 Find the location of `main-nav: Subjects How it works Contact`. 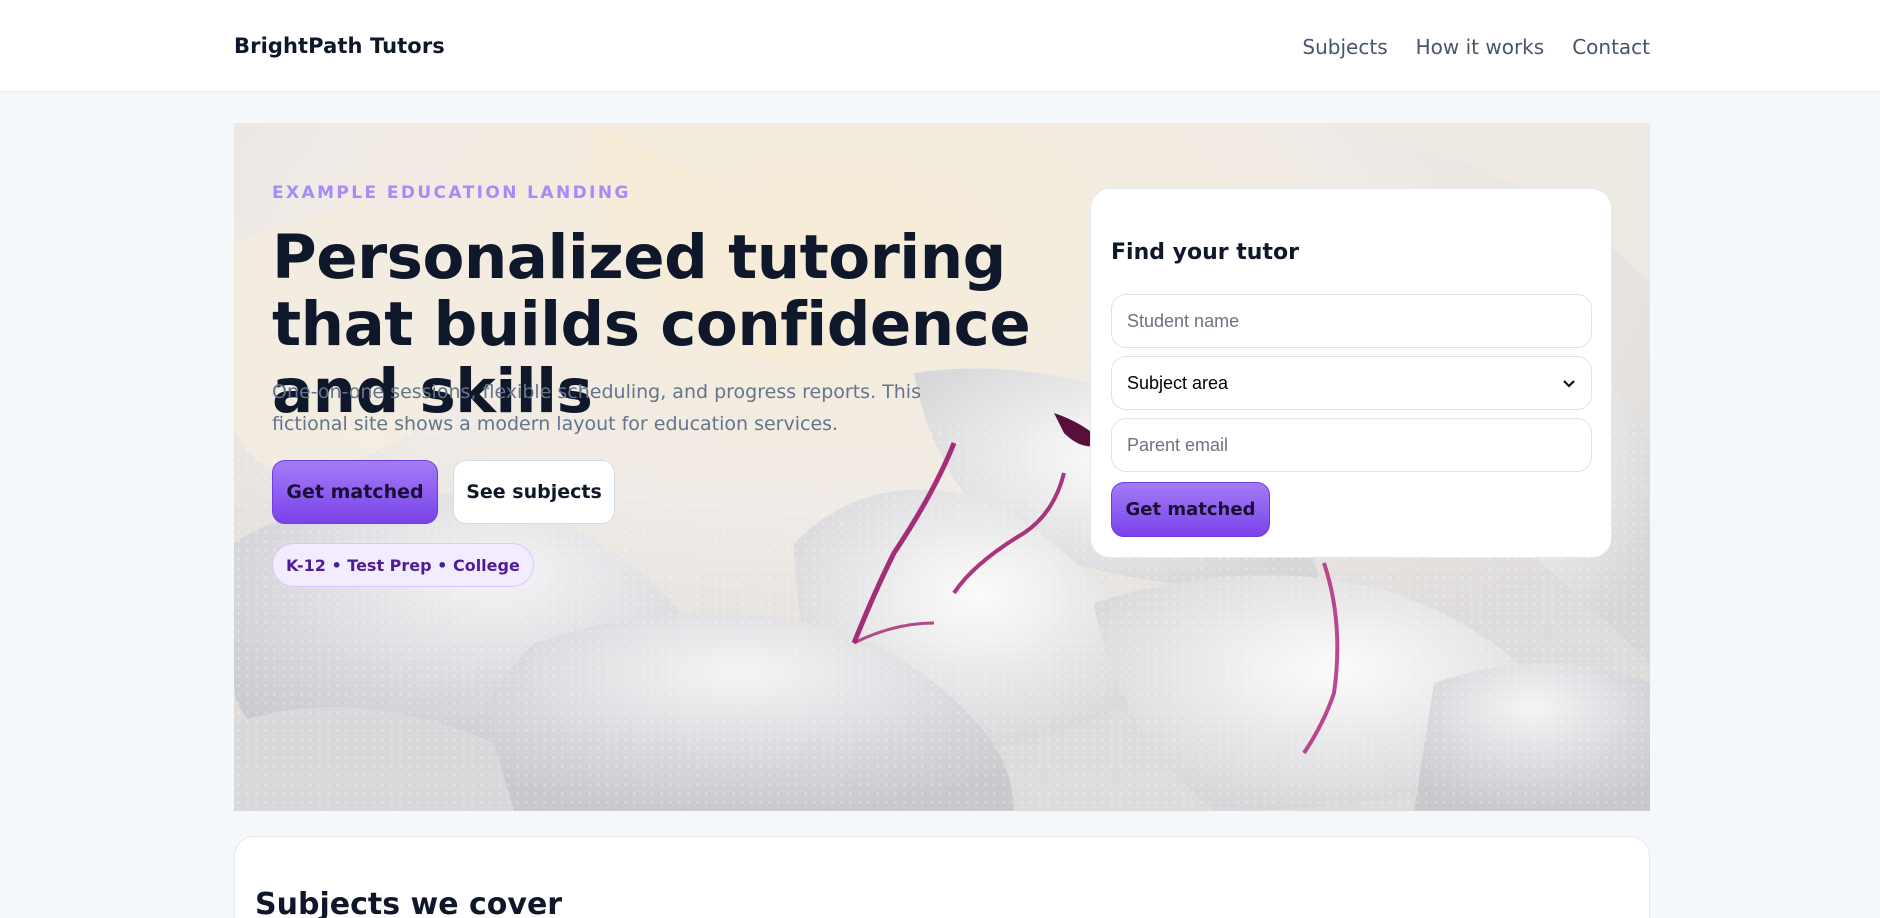

main-nav: Subjects How it works Contact is located at coordinates (1476, 47).